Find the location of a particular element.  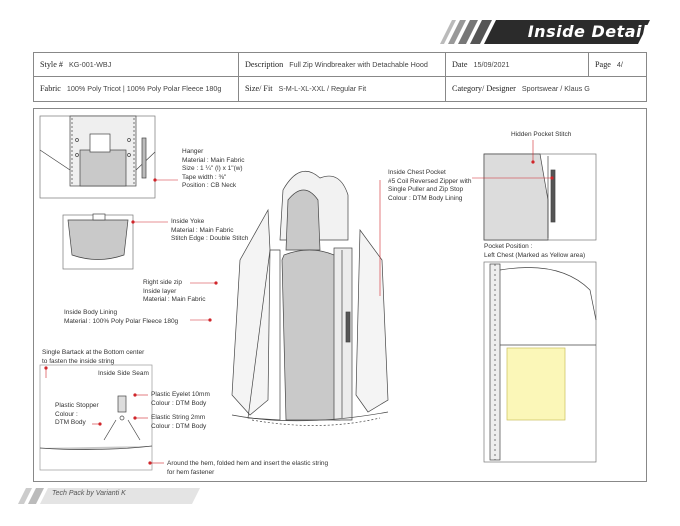

lining-note-title: Inside Body Lining is located at coordinates (91, 312).